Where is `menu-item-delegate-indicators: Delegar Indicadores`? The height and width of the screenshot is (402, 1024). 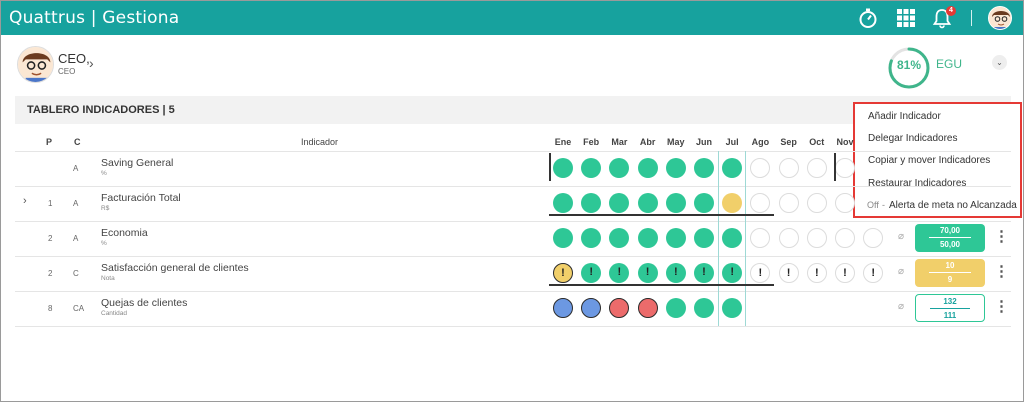
menu-item-delegate-indicators: Delegar Indicadores is located at coordinates (913, 138).